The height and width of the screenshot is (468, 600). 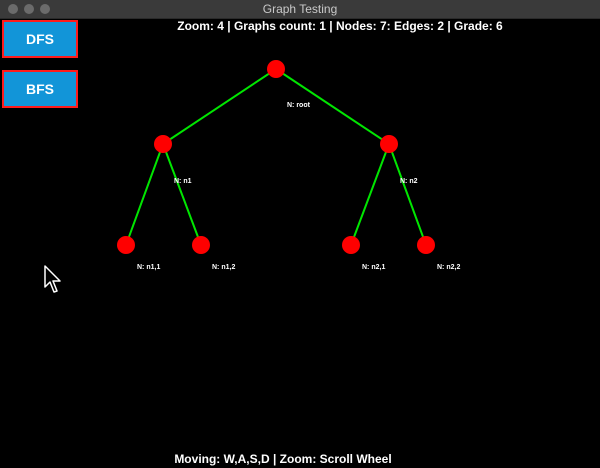 What do you see at coordinates (183, 181) in the screenshot?
I see `node-label-n1: N: n1` at bounding box center [183, 181].